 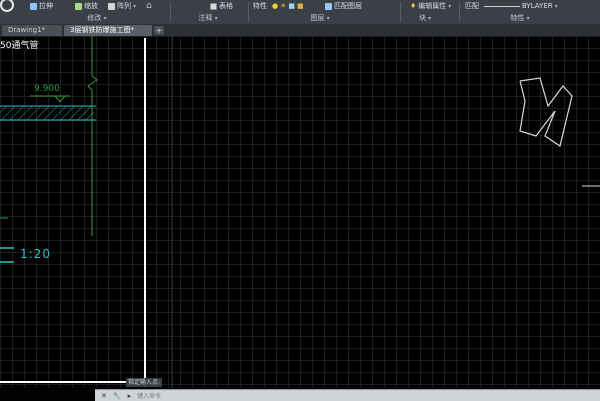 What do you see at coordinates (283, 6) in the screenshot?
I see `sun-icon: ☀` at bounding box center [283, 6].